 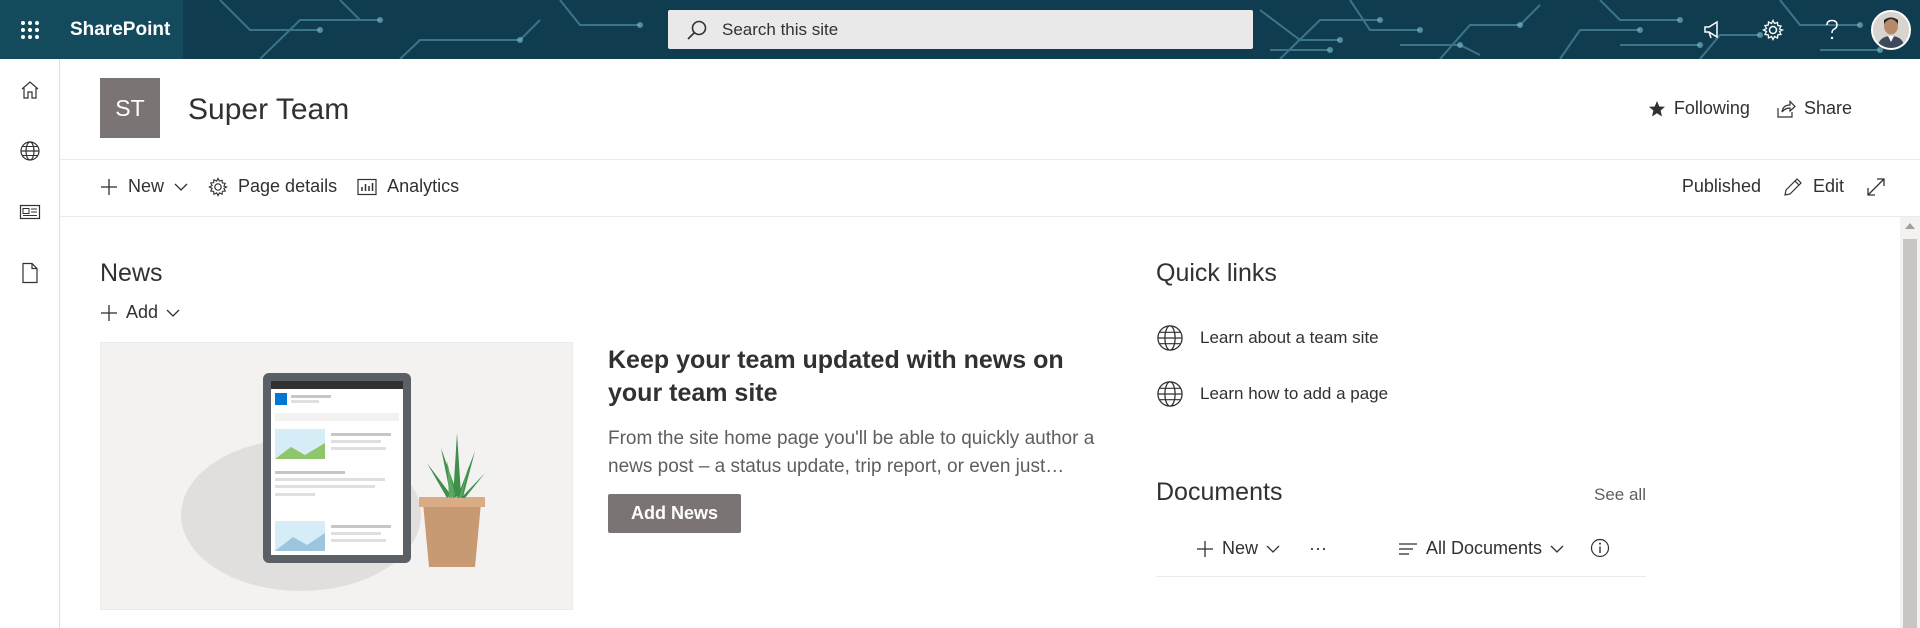 I want to click on suite-bar: SharePoint Search this site, so click(x=960, y=29).